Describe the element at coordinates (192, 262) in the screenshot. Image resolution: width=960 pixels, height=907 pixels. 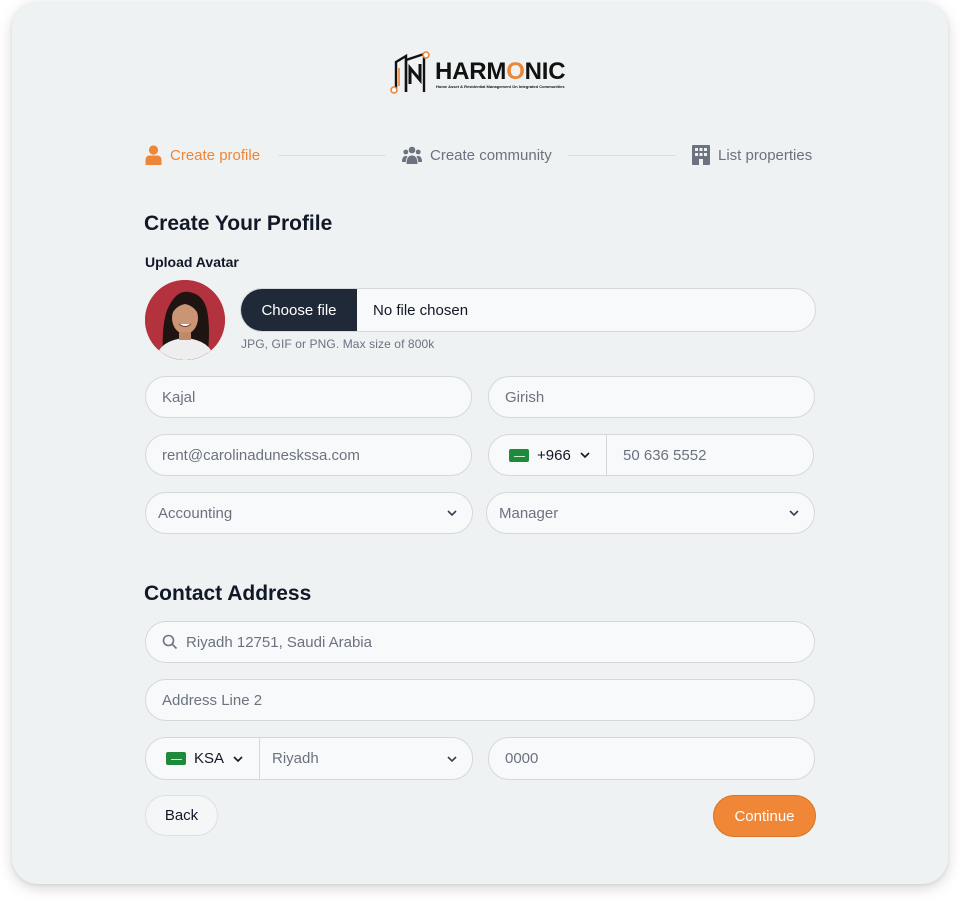
I see `upload-avatar-label: Upload Avatar` at that location.